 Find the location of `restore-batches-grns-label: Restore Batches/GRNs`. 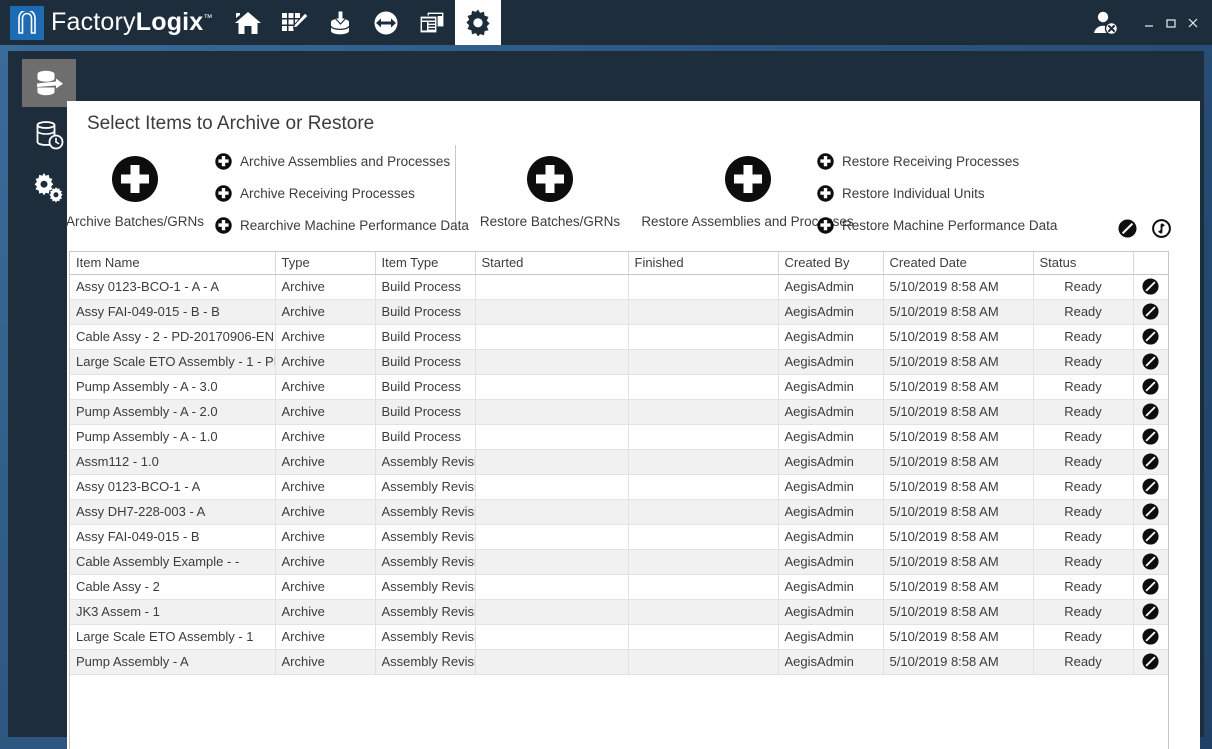

restore-batches-grns-label: Restore Batches/GRNs is located at coordinates (550, 221).